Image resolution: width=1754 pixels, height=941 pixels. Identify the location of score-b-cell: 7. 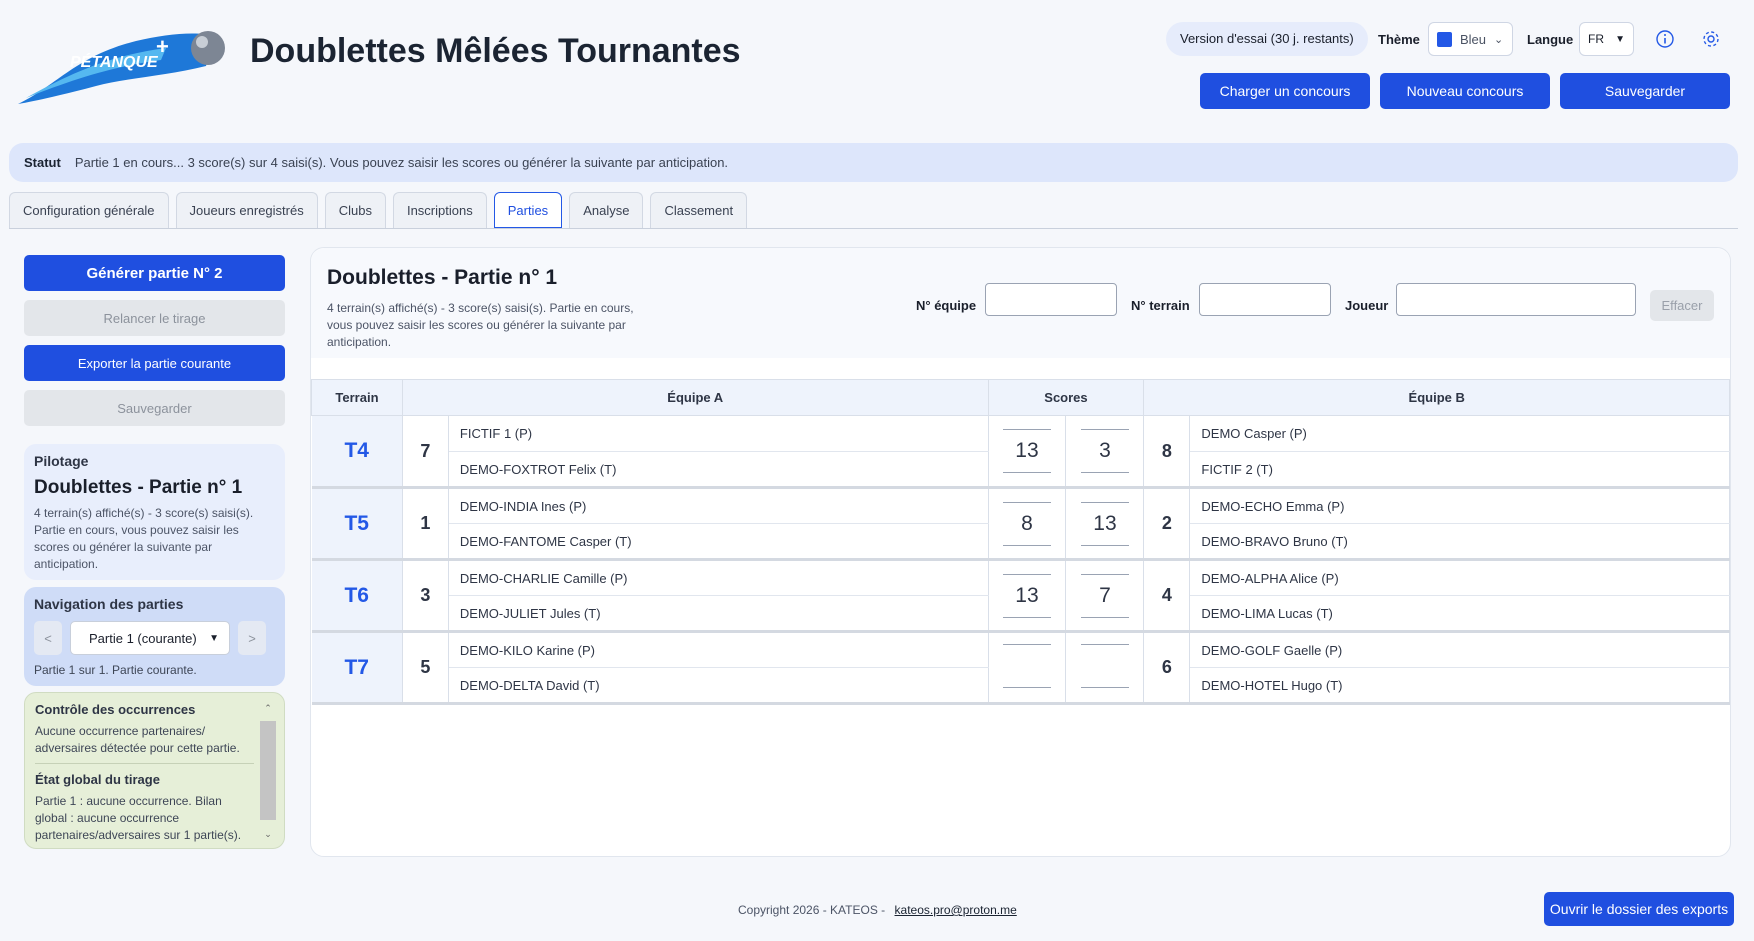
(1105, 596).